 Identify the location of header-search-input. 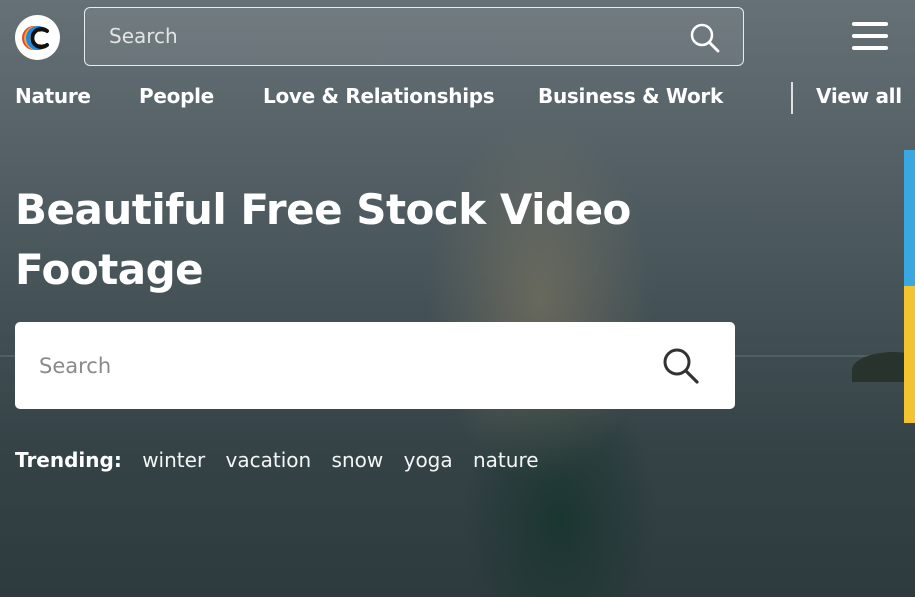
(389, 36).